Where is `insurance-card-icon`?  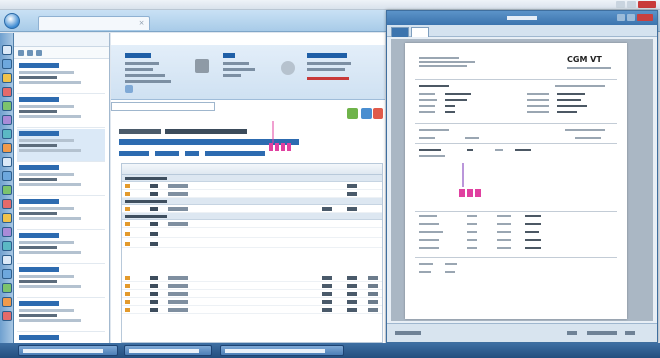 insurance-card-icon is located at coordinates (202, 66).